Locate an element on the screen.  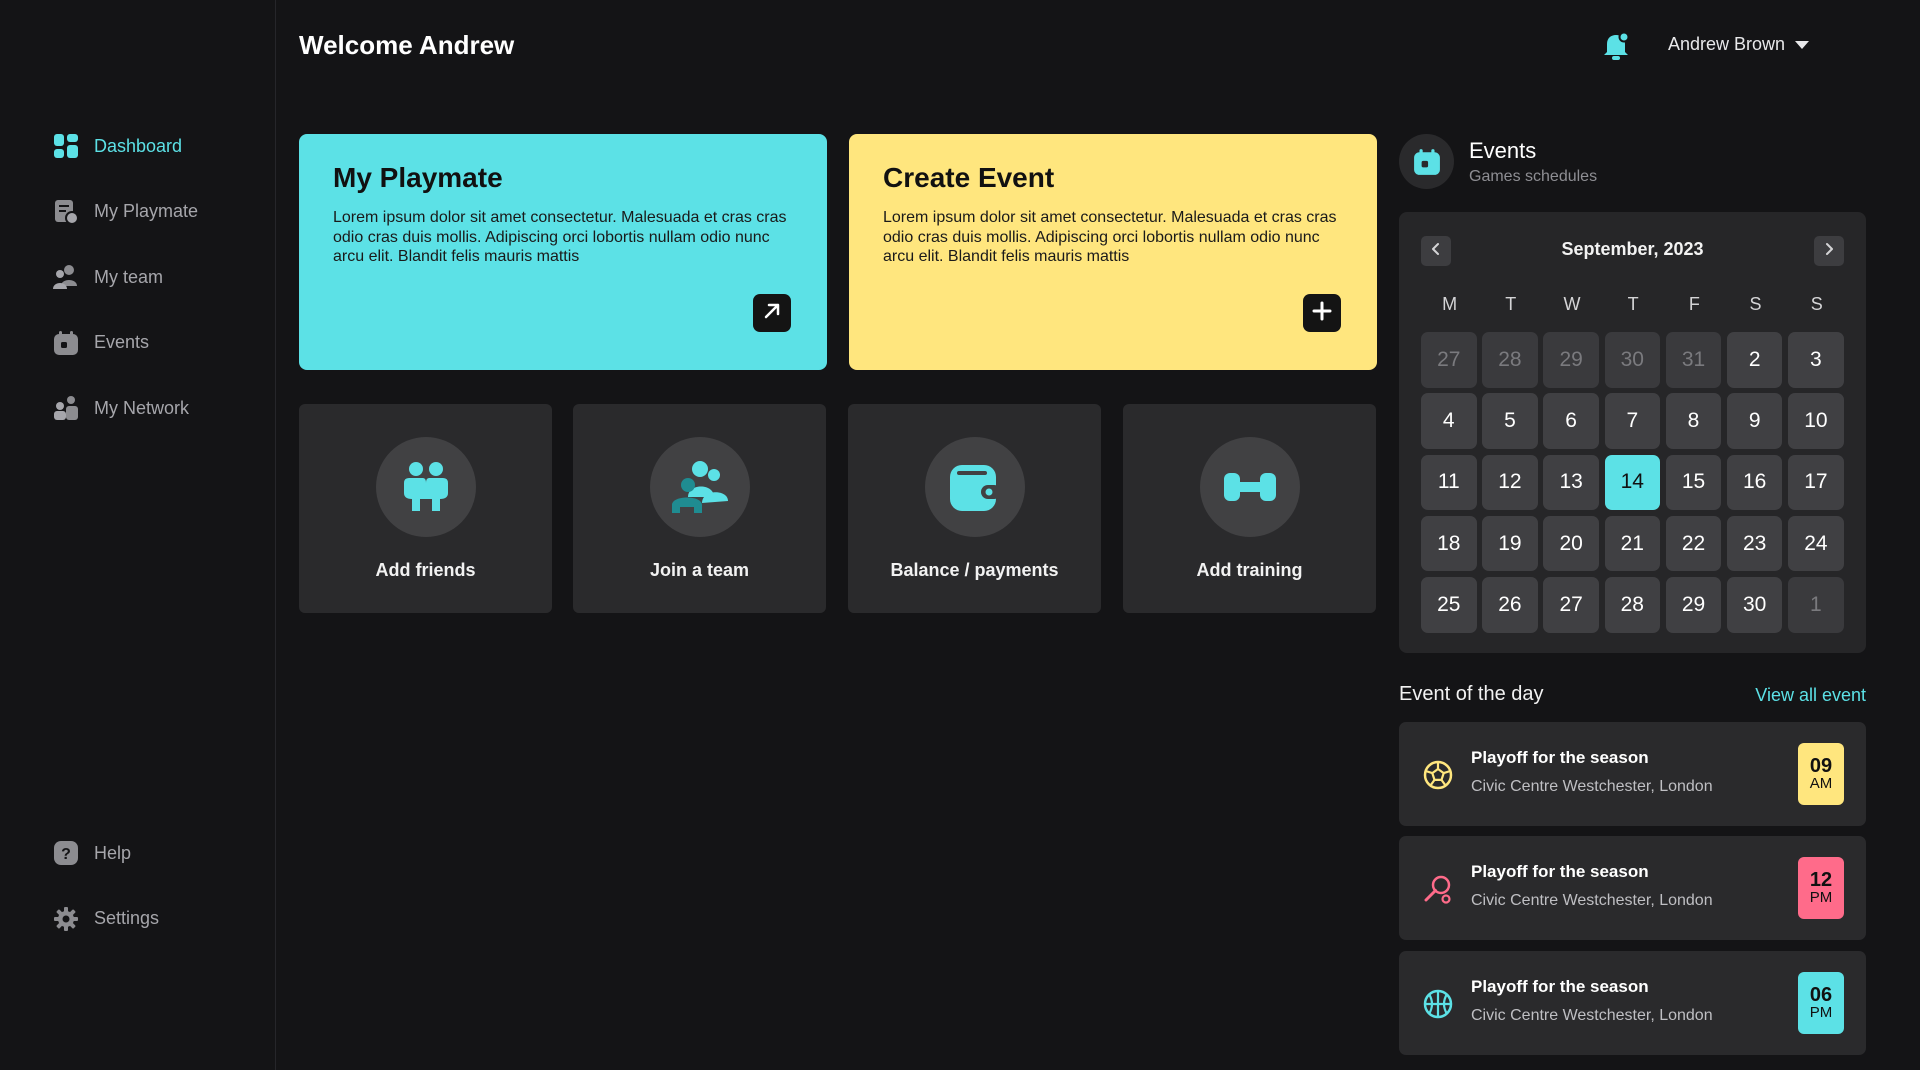
playmate-icon is located at coordinates (66, 212).